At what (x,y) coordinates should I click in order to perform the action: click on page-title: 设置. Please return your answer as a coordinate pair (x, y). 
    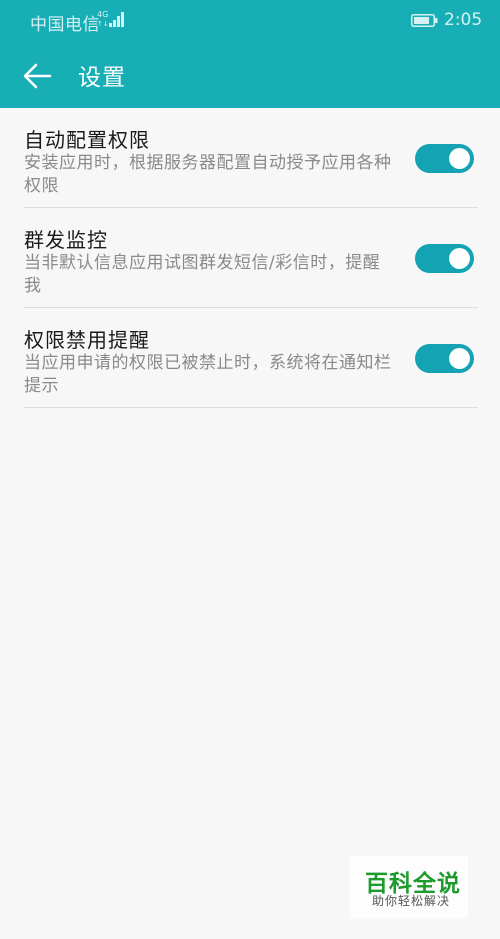
    Looking at the image, I should click on (102, 78).